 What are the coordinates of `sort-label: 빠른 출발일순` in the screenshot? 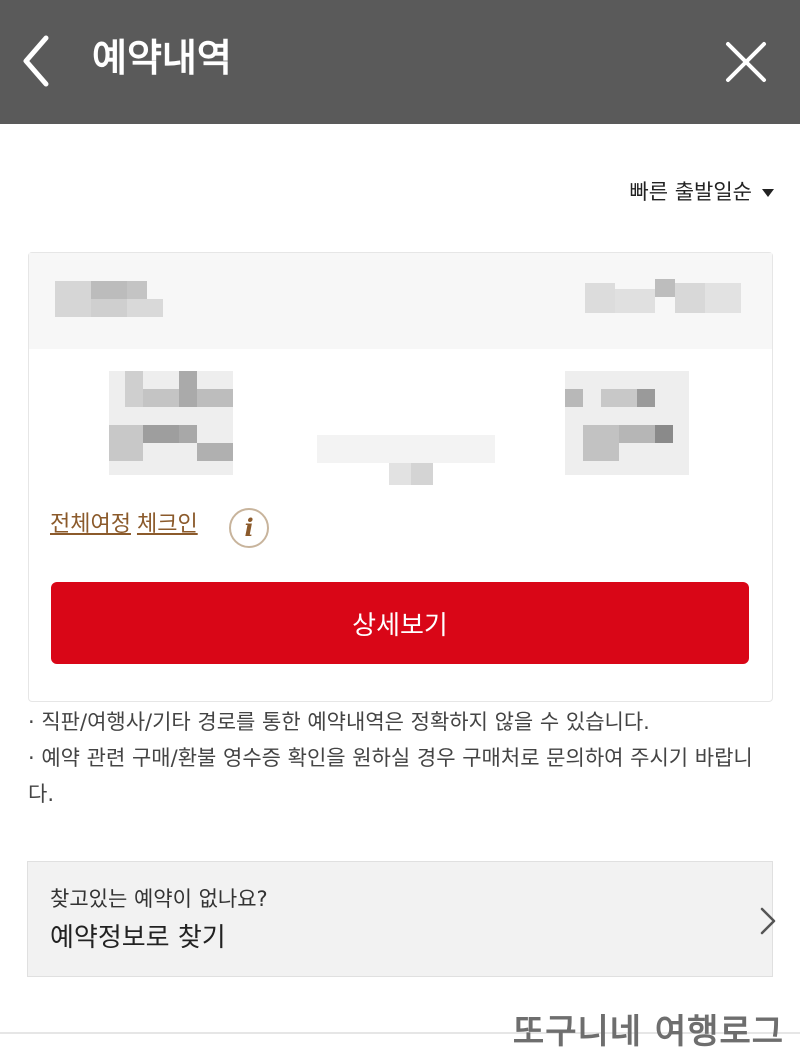 It's located at (690, 192).